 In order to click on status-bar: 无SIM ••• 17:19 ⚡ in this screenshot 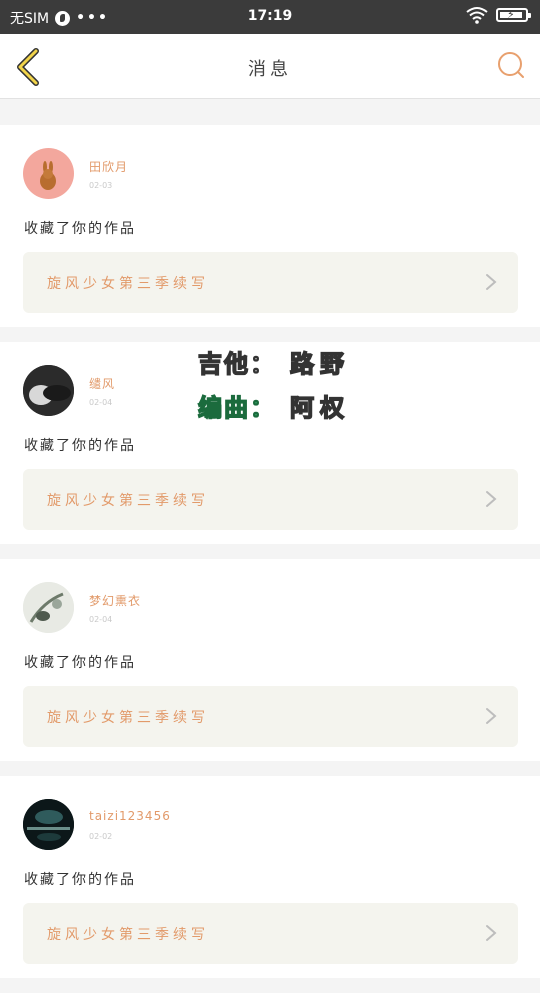, I will do `click(270, 17)`.